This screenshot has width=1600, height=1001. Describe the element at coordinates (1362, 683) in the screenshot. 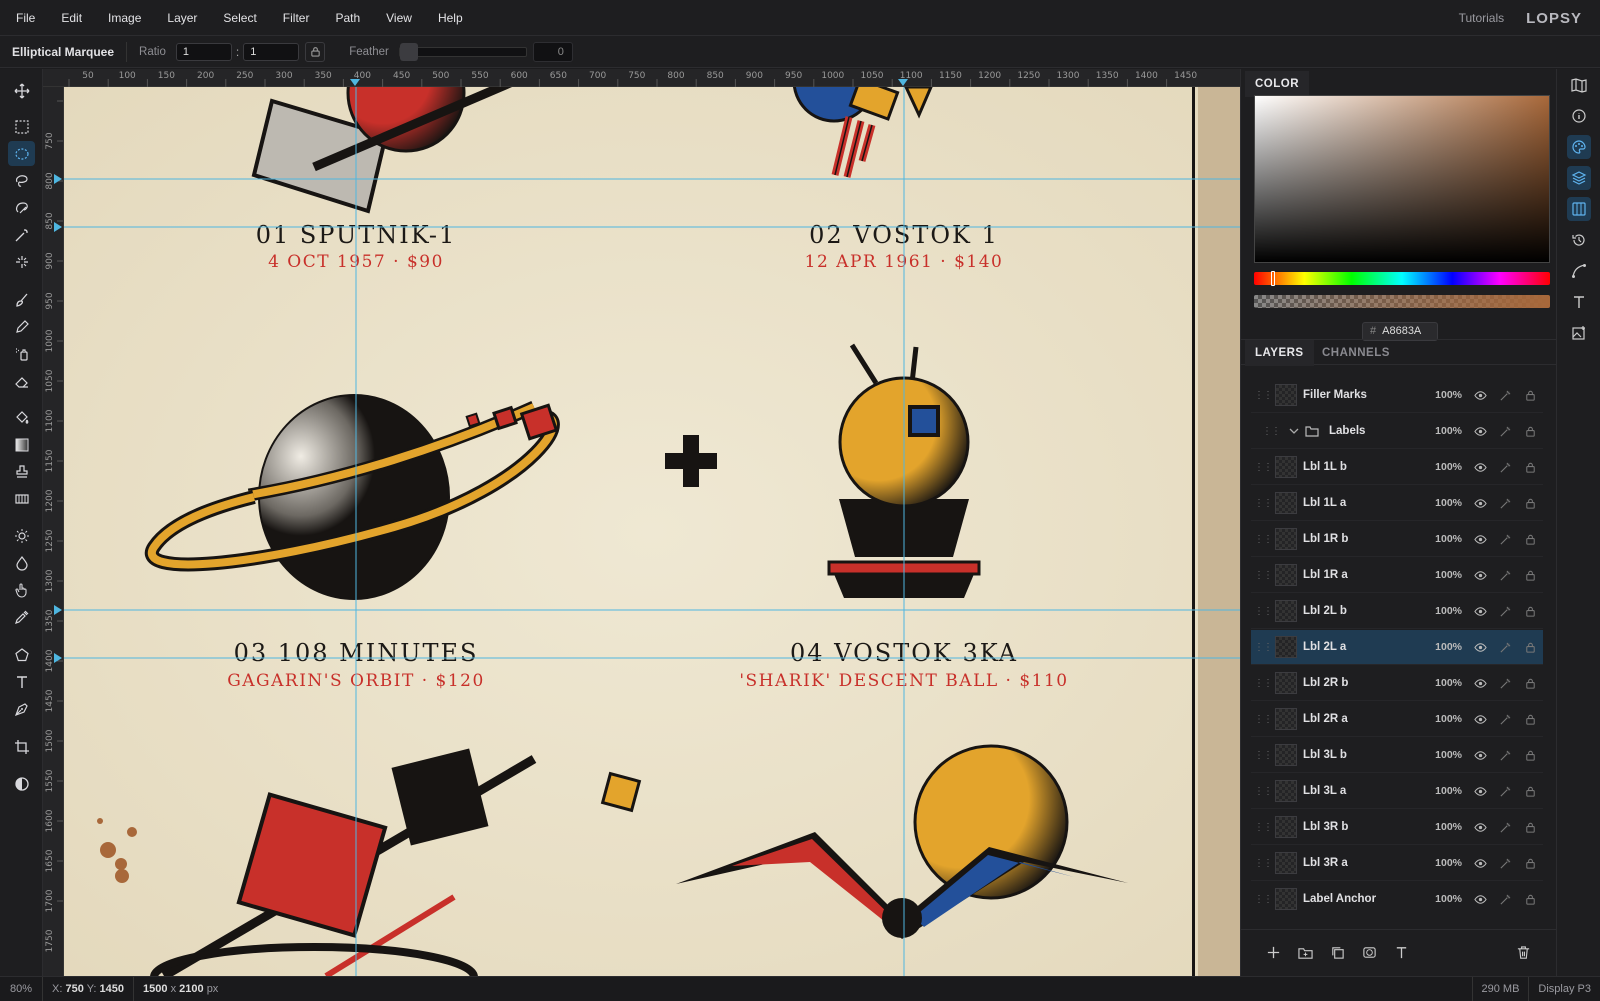

I see `layer-name: Lbl 2R b` at that location.